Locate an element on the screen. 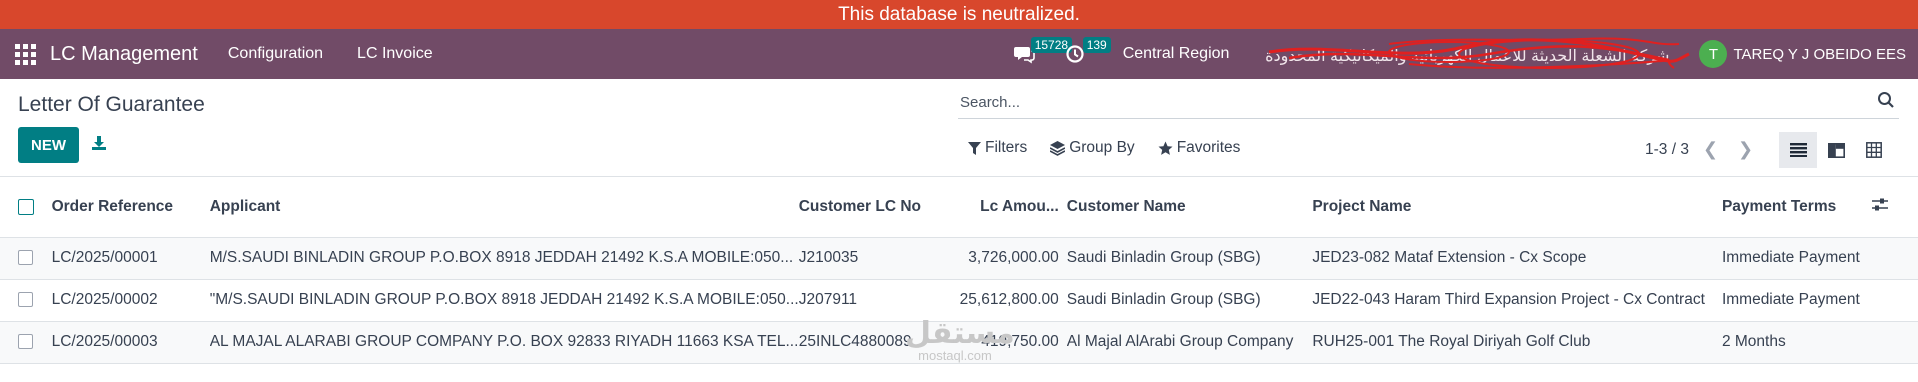 This screenshot has height=382, width=1918. new-button: NEW is located at coordinates (48, 145).